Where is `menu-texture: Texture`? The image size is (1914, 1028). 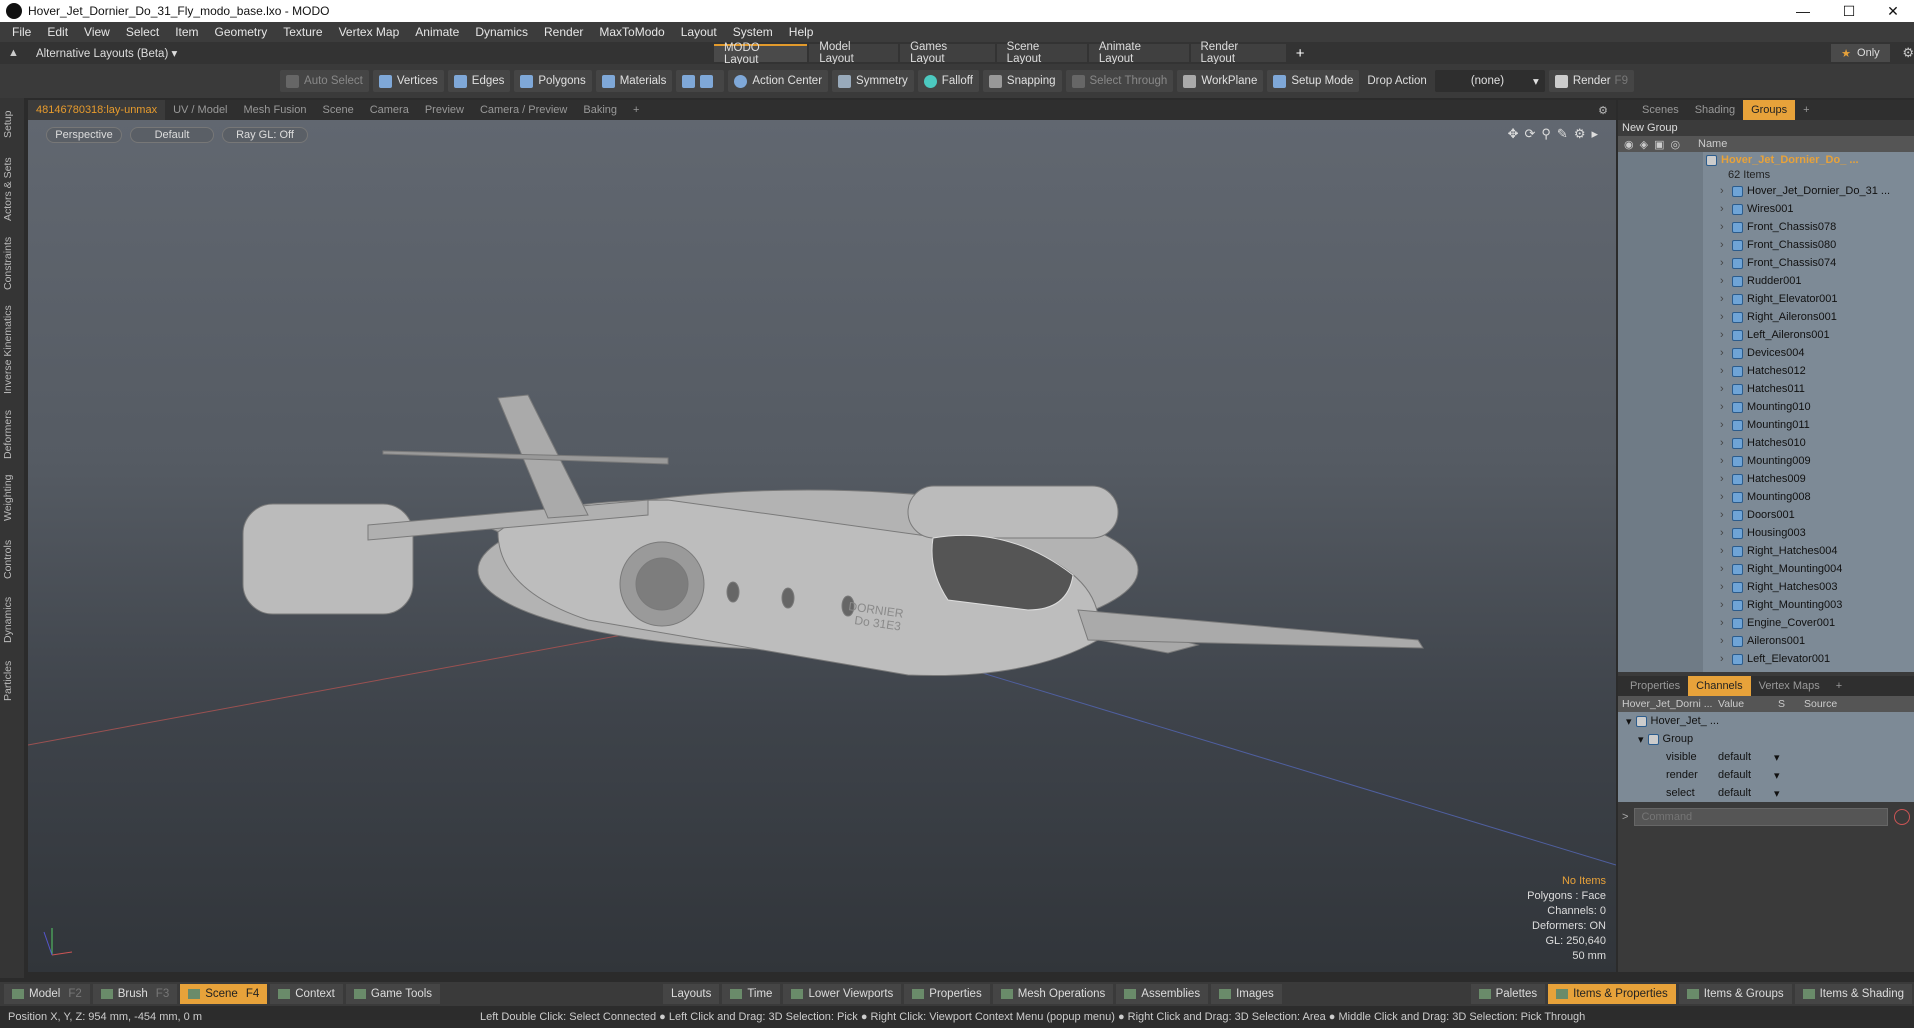
menu-texture: Texture is located at coordinates (302, 32).